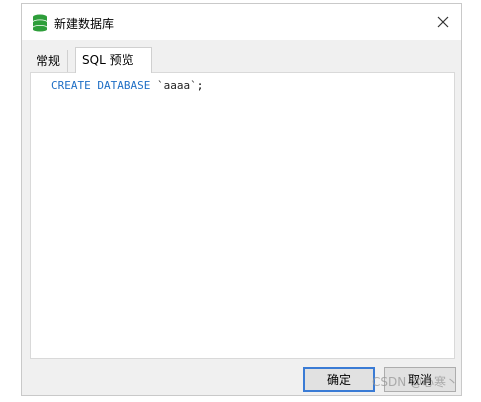 Image resolution: width=481 pixels, height=402 pixels. I want to click on window-title: 新建数据库, so click(84, 24).